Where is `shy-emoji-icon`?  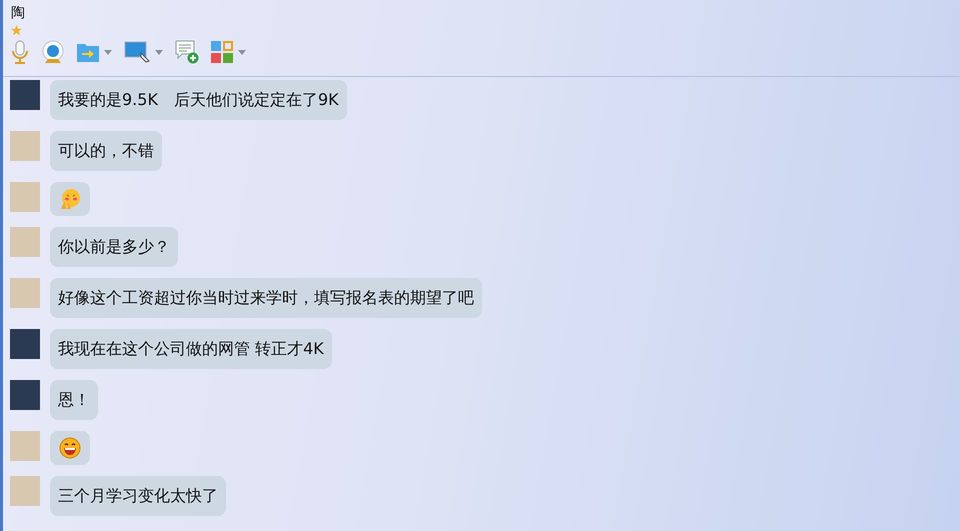
shy-emoji-icon is located at coordinates (70, 199).